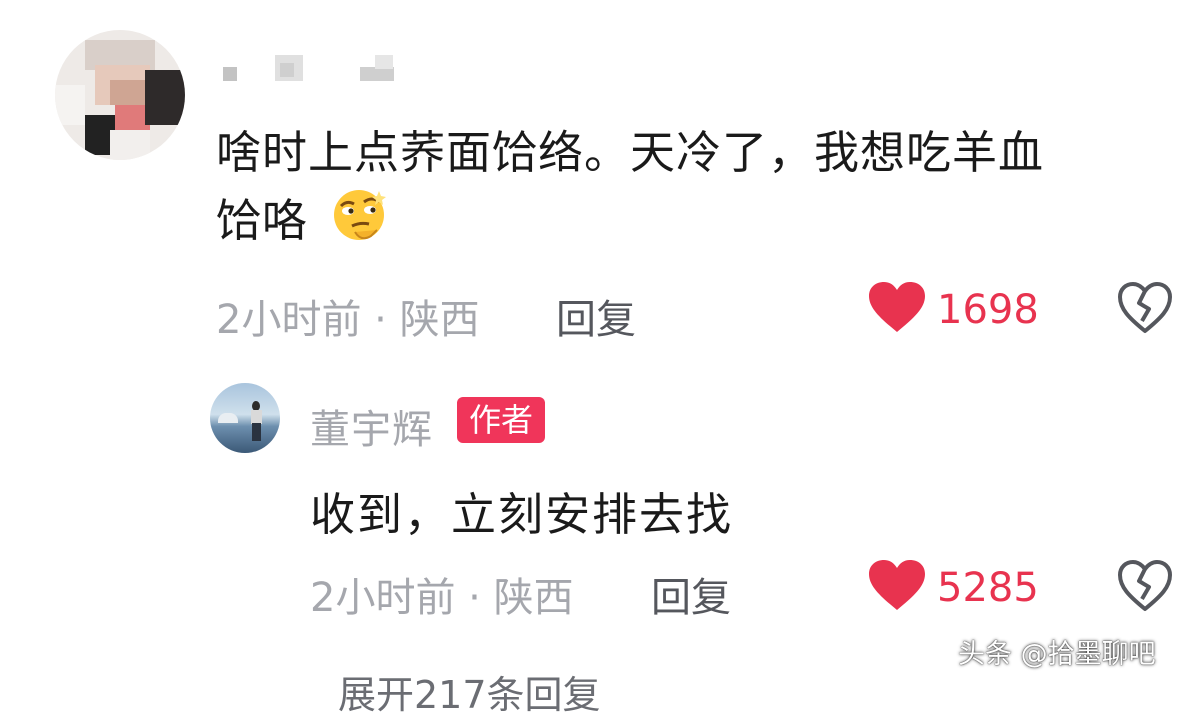 Image resolution: width=1198 pixels, height=719 pixels. Describe the element at coordinates (439, 320) in the screenshot. I see `comment-location: 陕西` at that location.